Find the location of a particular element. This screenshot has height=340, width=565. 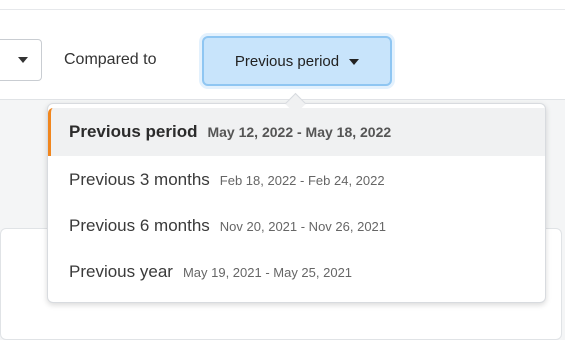

menu-item-label: Previous 3 months is located at coordinates (139, 179).